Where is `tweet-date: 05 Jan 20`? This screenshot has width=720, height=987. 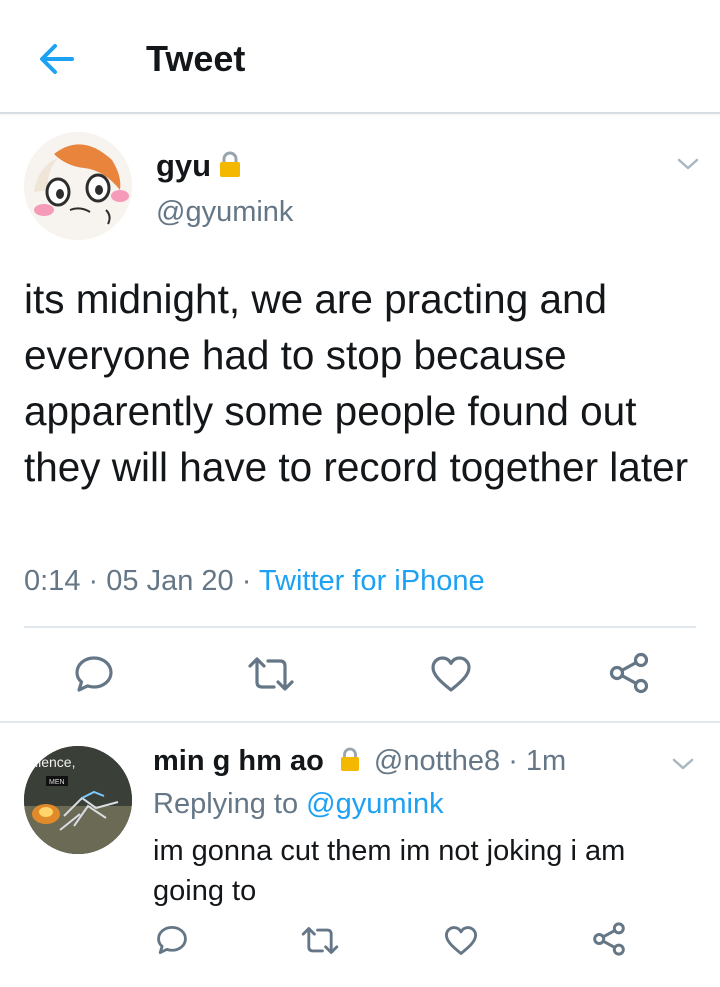 tweet-date: 05 Jan 20 is located at coordinates (170, 581).